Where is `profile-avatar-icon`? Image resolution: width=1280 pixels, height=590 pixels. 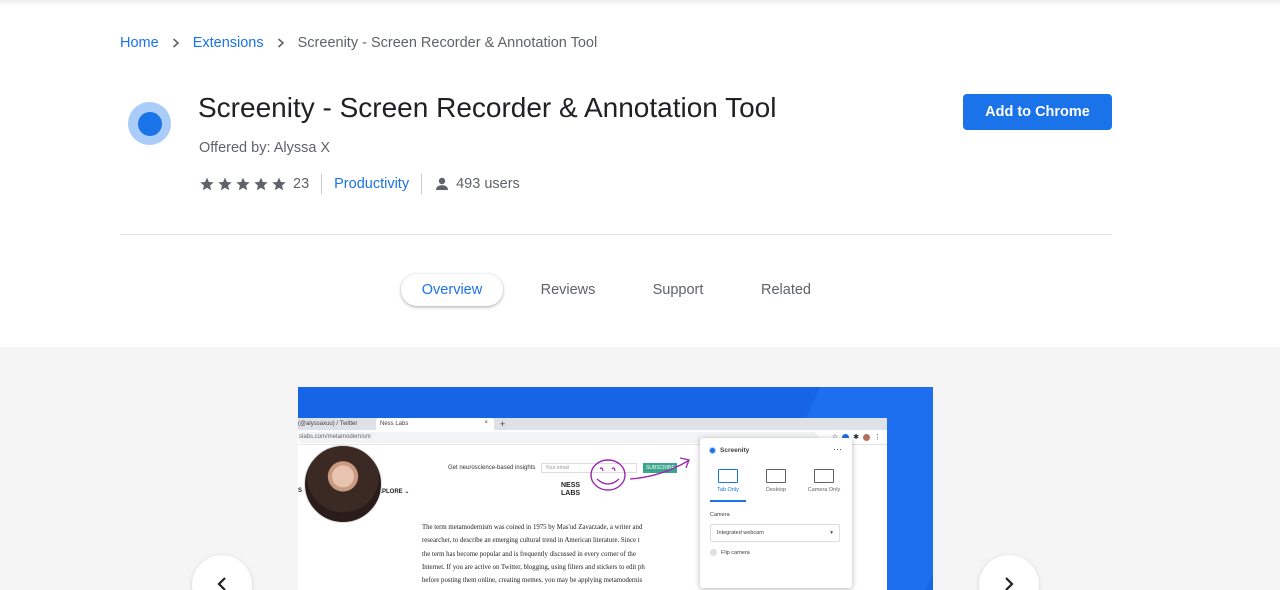
profile-avatar-icon is located at coordinates (866, 437).